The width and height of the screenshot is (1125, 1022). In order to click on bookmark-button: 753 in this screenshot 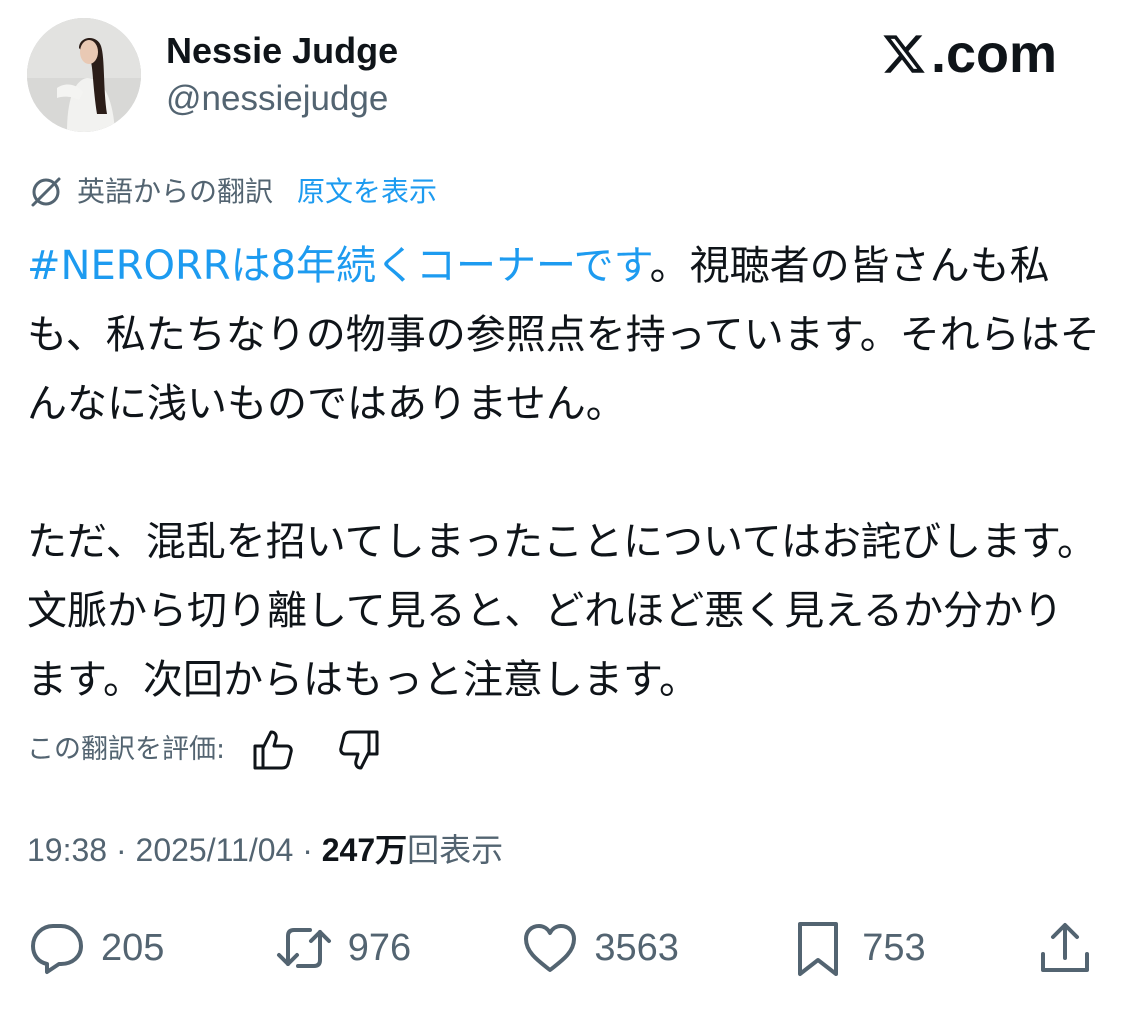, I will do `click(857, 948)`.